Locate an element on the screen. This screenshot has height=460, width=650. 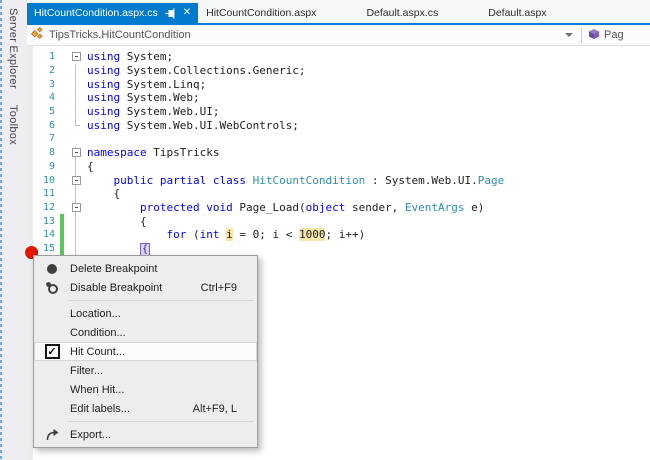
pin-icon is located at coordinates (170, 13).